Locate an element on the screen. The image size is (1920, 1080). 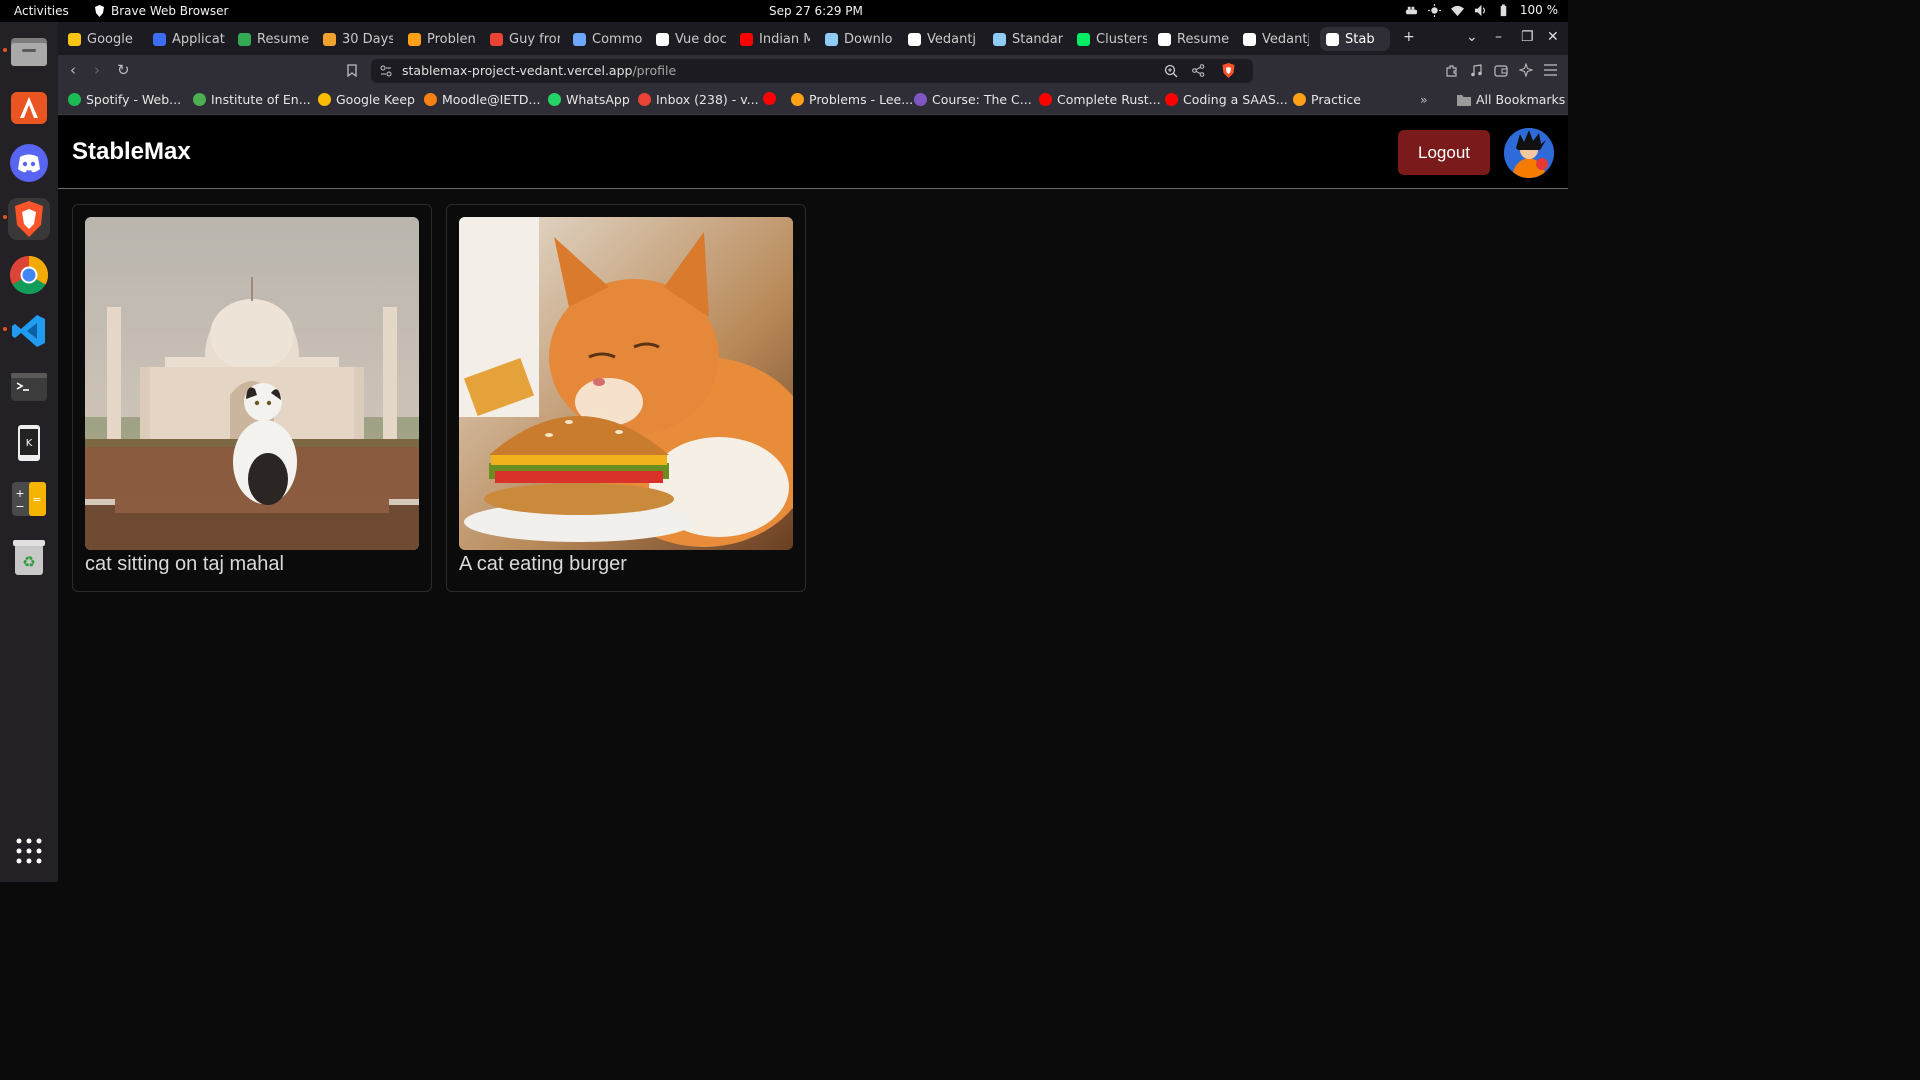
bookmark-page-icon is located at coordinates (352, 70).